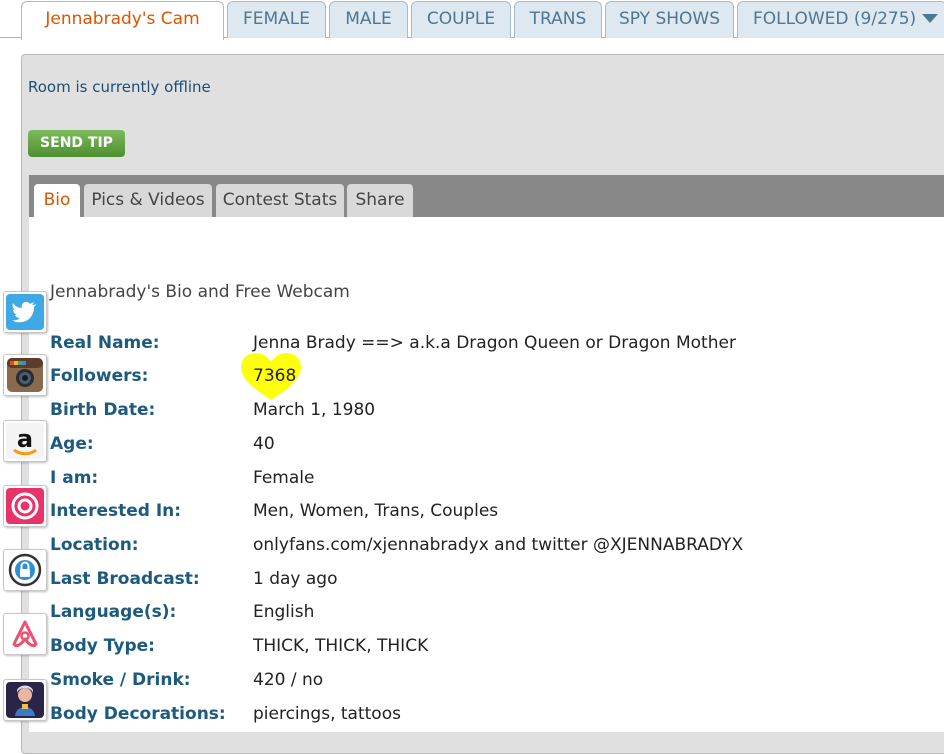  What do you see at coordinates (102, 646) in the screenshot?
I see `bio-label-body-type: Body Type:` at bounding box center [102, 646].